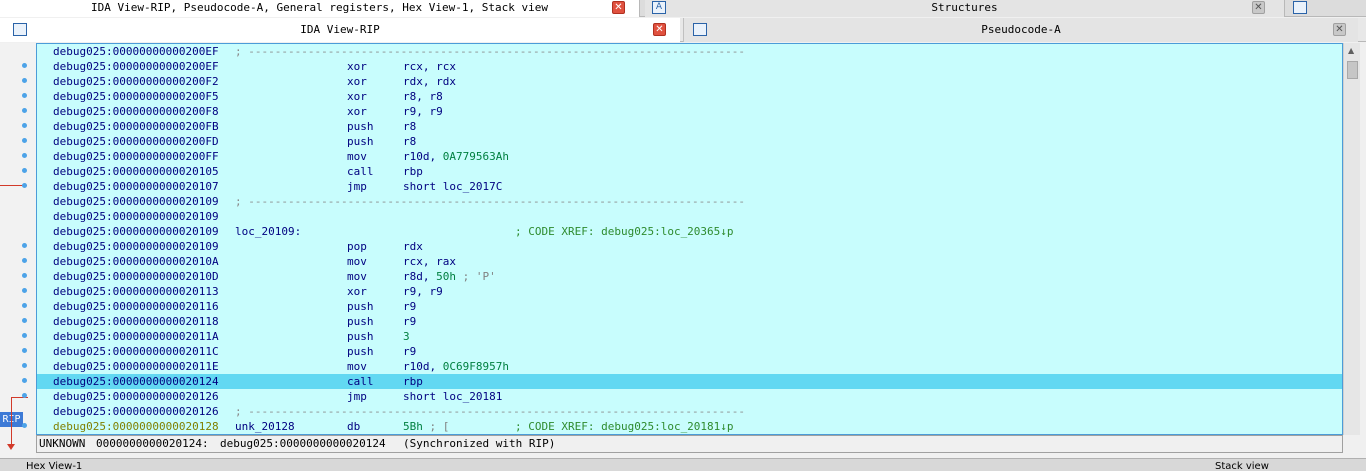 Image resolution: width=1366 pixels, height=471 pixels. Describe the element at coordinates (689, 96) in the screenshot. I see `code-line: debug025:00000000000200F5 xor r8, r8` at that location.